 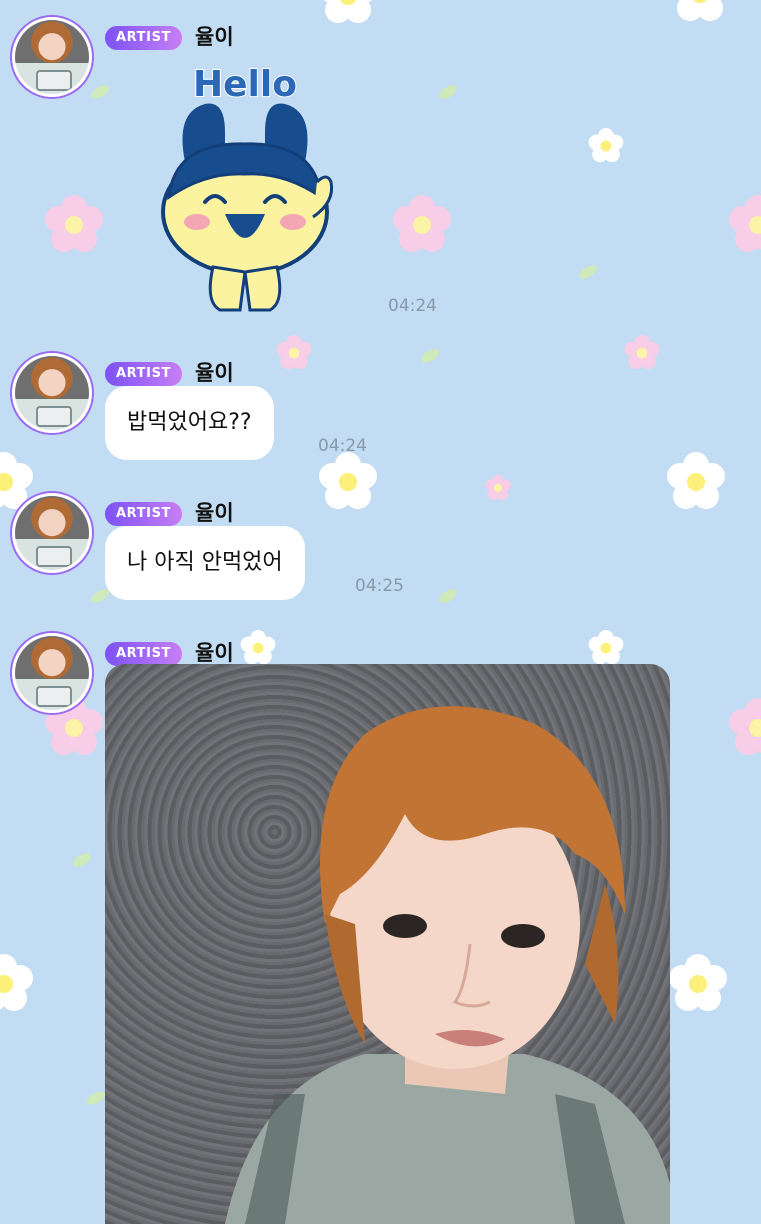 What do you see at coordinates (245, 187) in the screenshot?
I see `hello-sticker: Hello` at bounding box center [245, 187].